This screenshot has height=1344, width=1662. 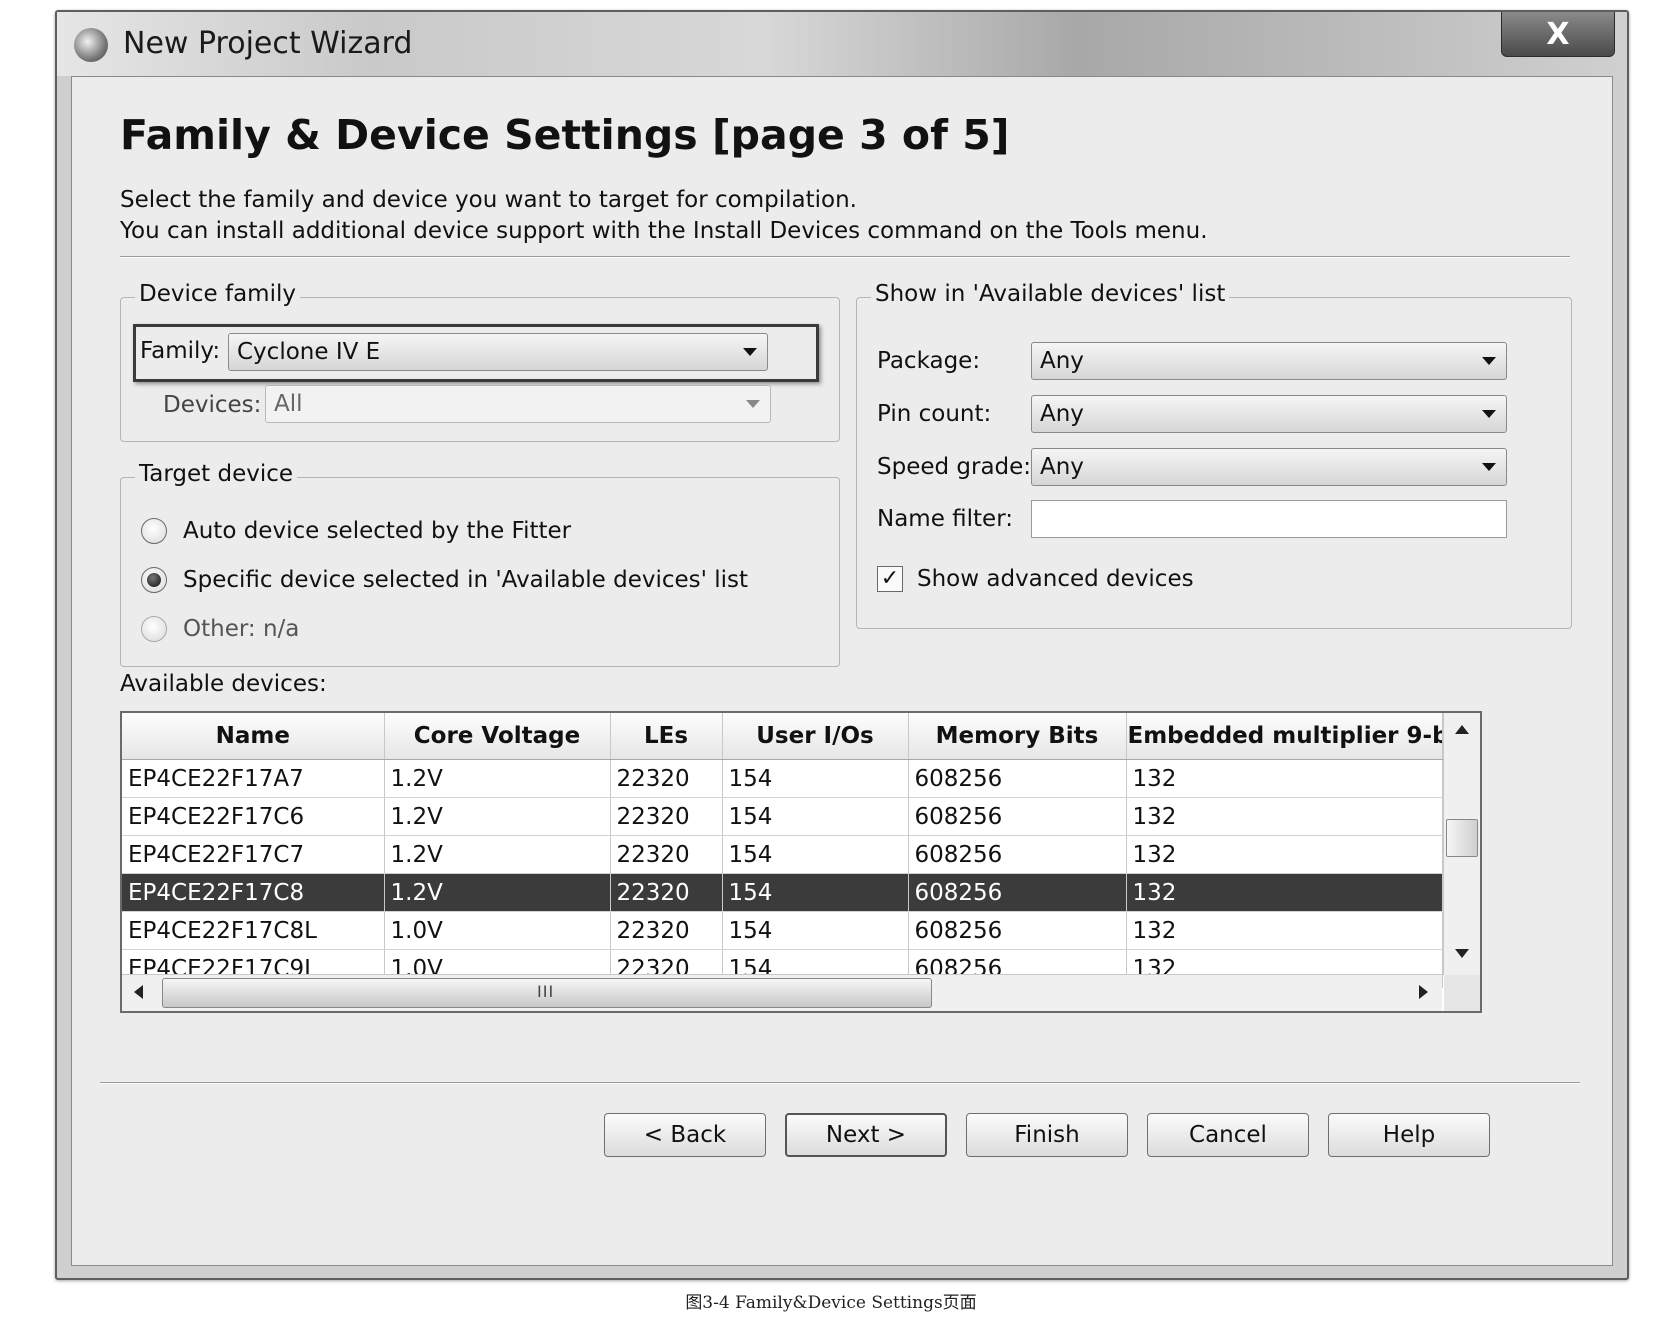 What do you see at coordinates (1462, 729) in the screenshot?
I see `scroll-up-icon` at bounding box center [1462, 729].